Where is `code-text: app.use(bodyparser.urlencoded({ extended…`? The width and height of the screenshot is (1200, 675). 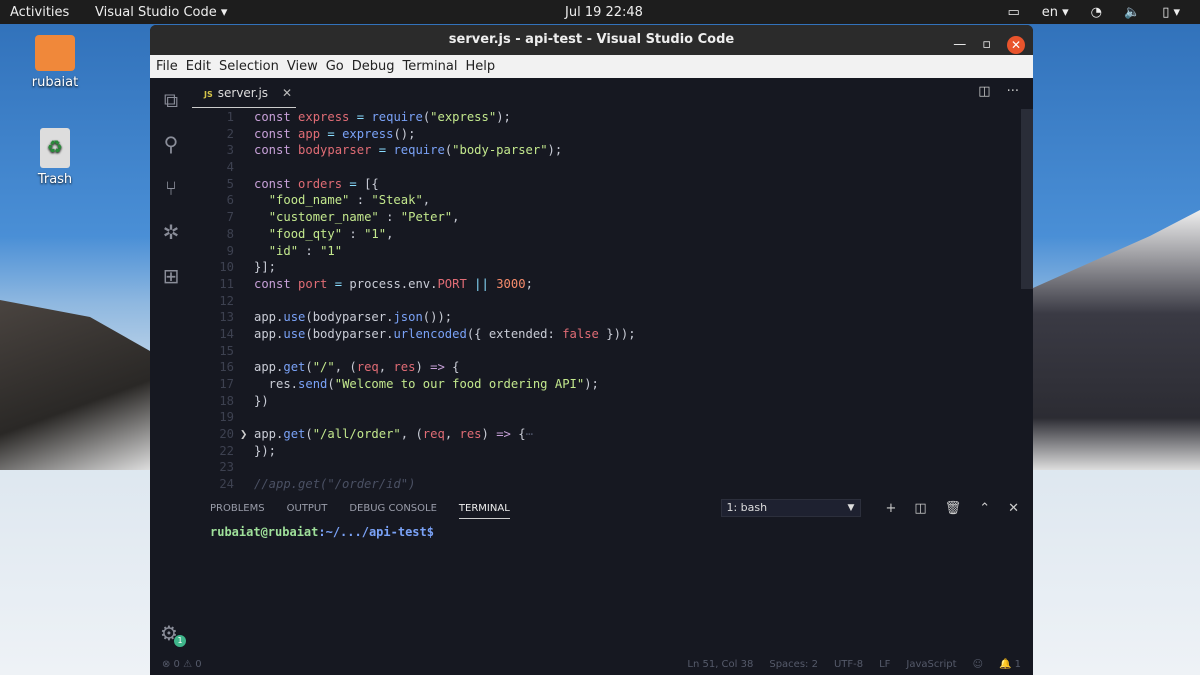
code-text: app.use(bodyparser.urlencoded({ extended… is located at coordinates (445, 333).